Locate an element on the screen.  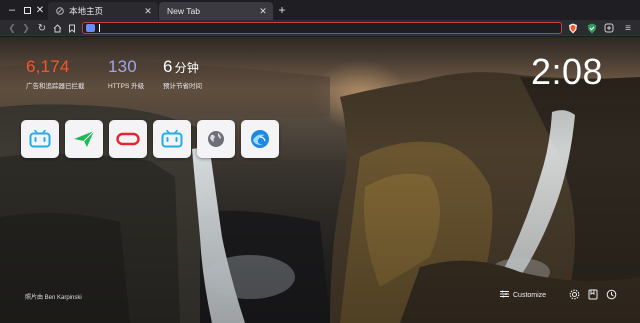
maximize-icon is located at coordinates (27, 10).